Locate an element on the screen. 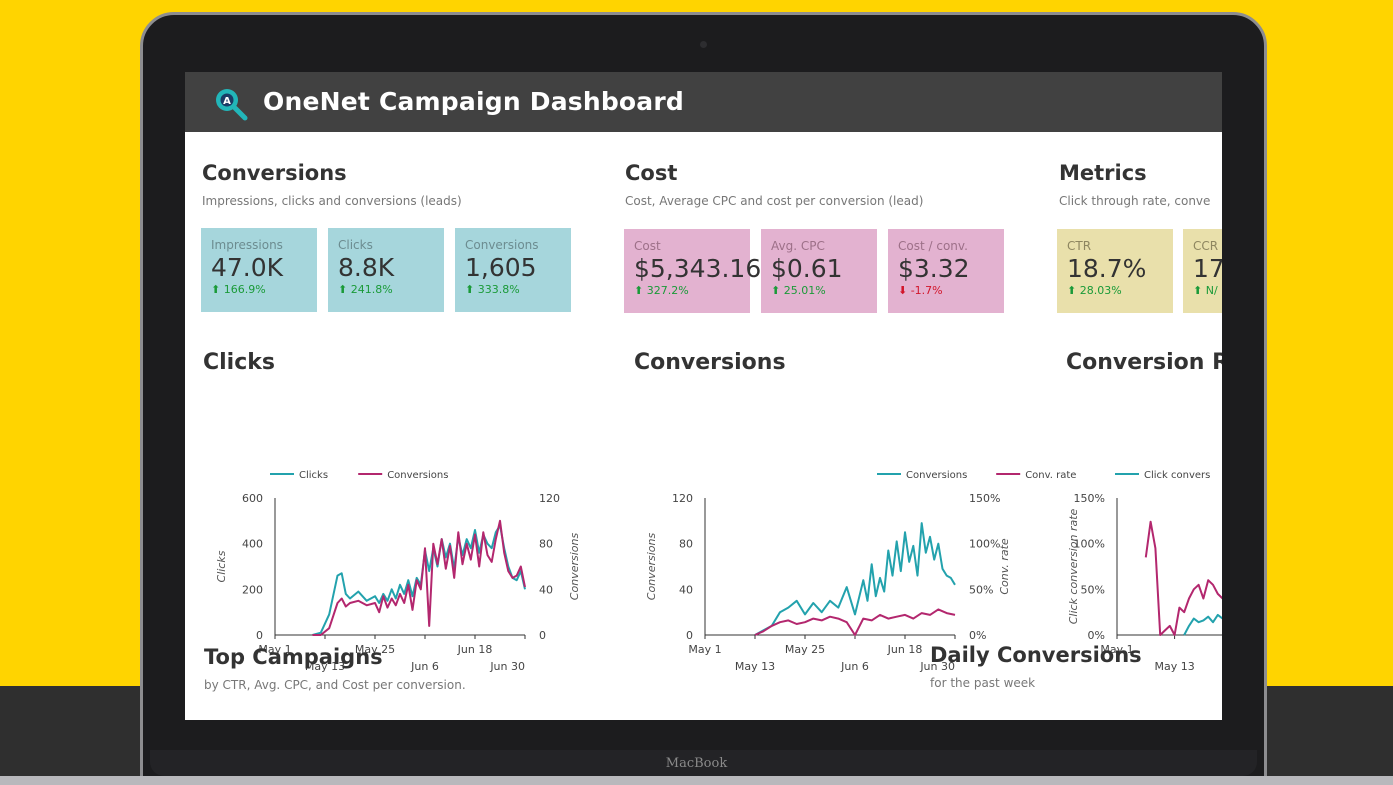 The width and height of the screenshot is (1393, 785). kpi-change: ⬆ 28.03% is located at coordinates (1094, 290).